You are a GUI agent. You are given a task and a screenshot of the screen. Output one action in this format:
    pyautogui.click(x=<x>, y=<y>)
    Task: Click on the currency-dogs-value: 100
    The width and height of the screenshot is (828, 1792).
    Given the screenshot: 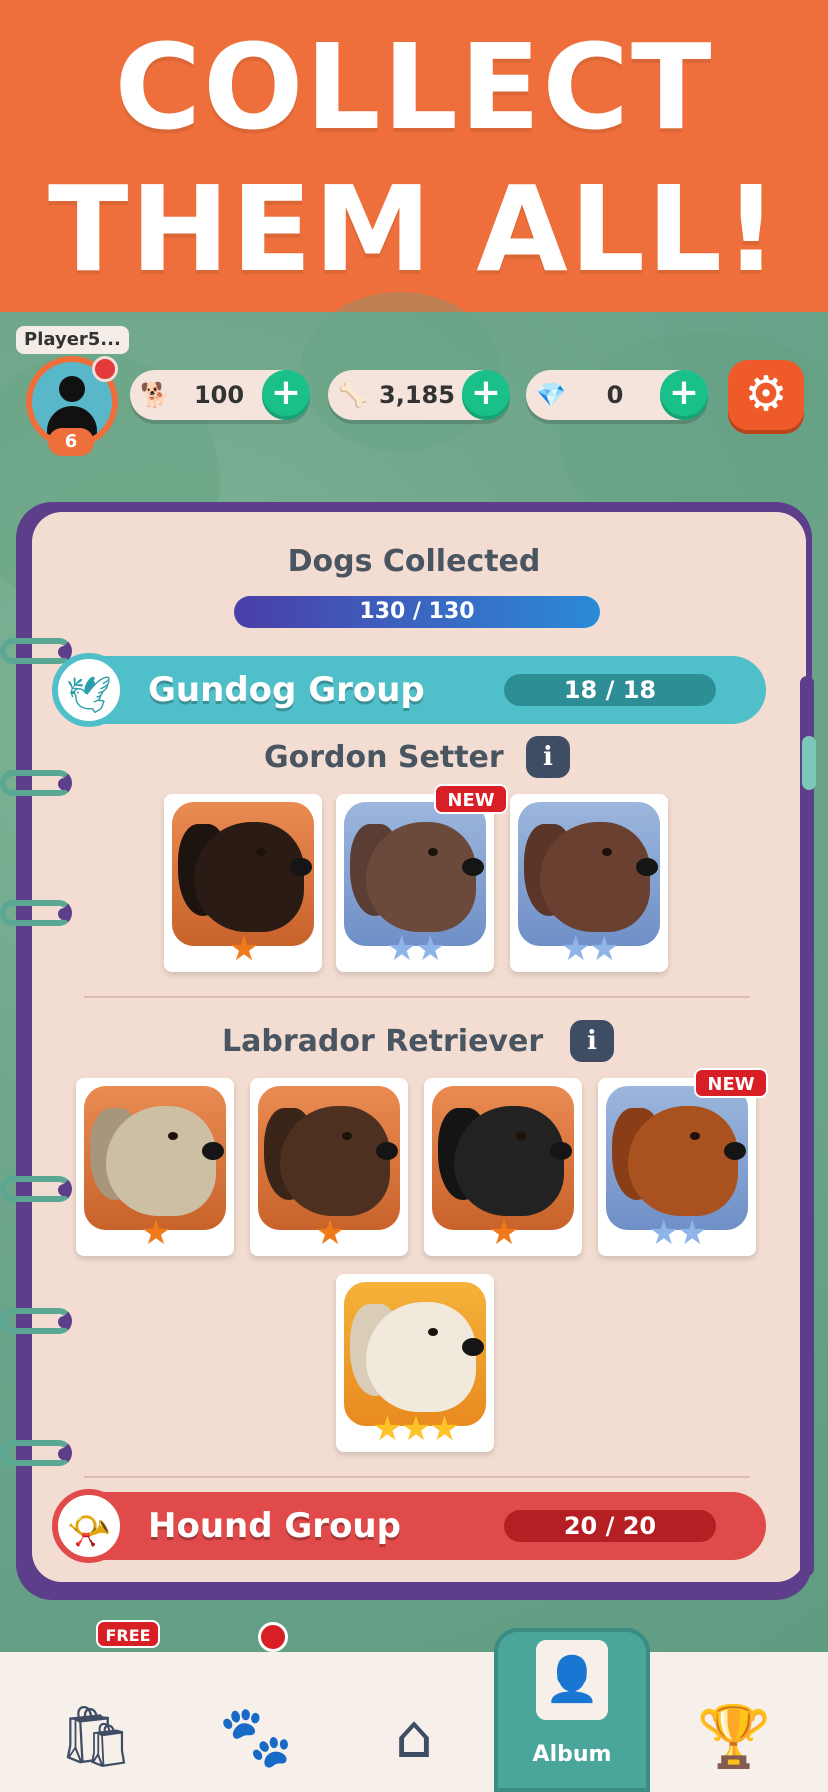 What is the action you would take?
    pyautogui.click(x=219, y=395)
    